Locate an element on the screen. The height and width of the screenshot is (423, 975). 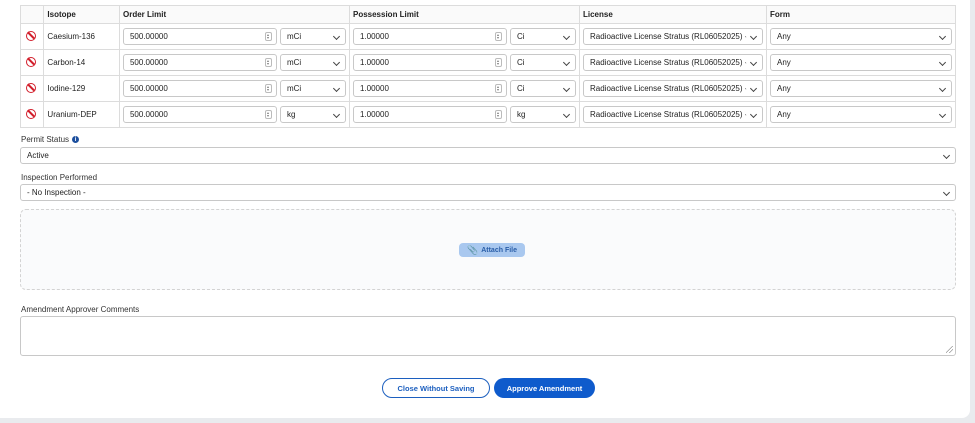
possession-limit-cell: 1.00000 kg is located at coordinates (464, 114).